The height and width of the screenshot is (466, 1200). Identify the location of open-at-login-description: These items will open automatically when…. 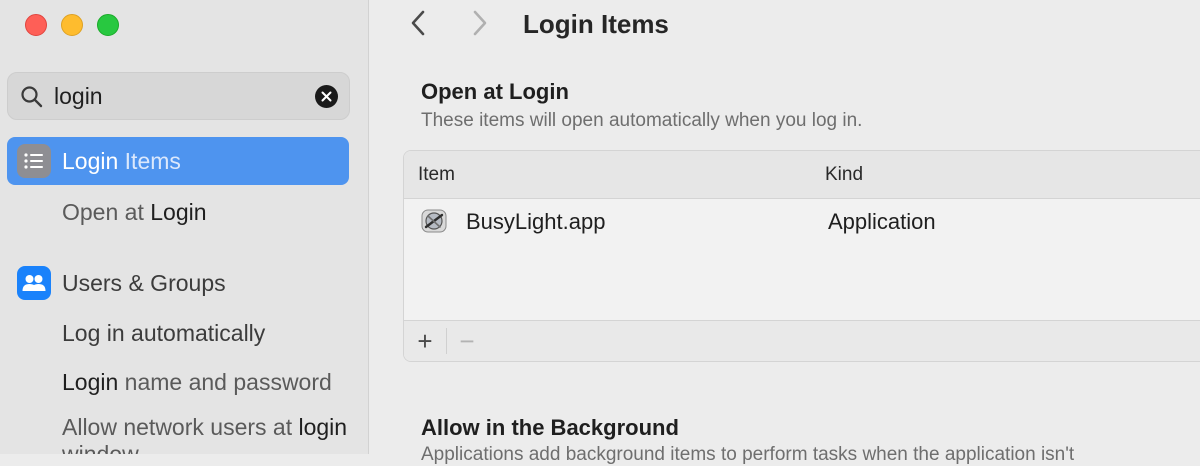
(642, 120).